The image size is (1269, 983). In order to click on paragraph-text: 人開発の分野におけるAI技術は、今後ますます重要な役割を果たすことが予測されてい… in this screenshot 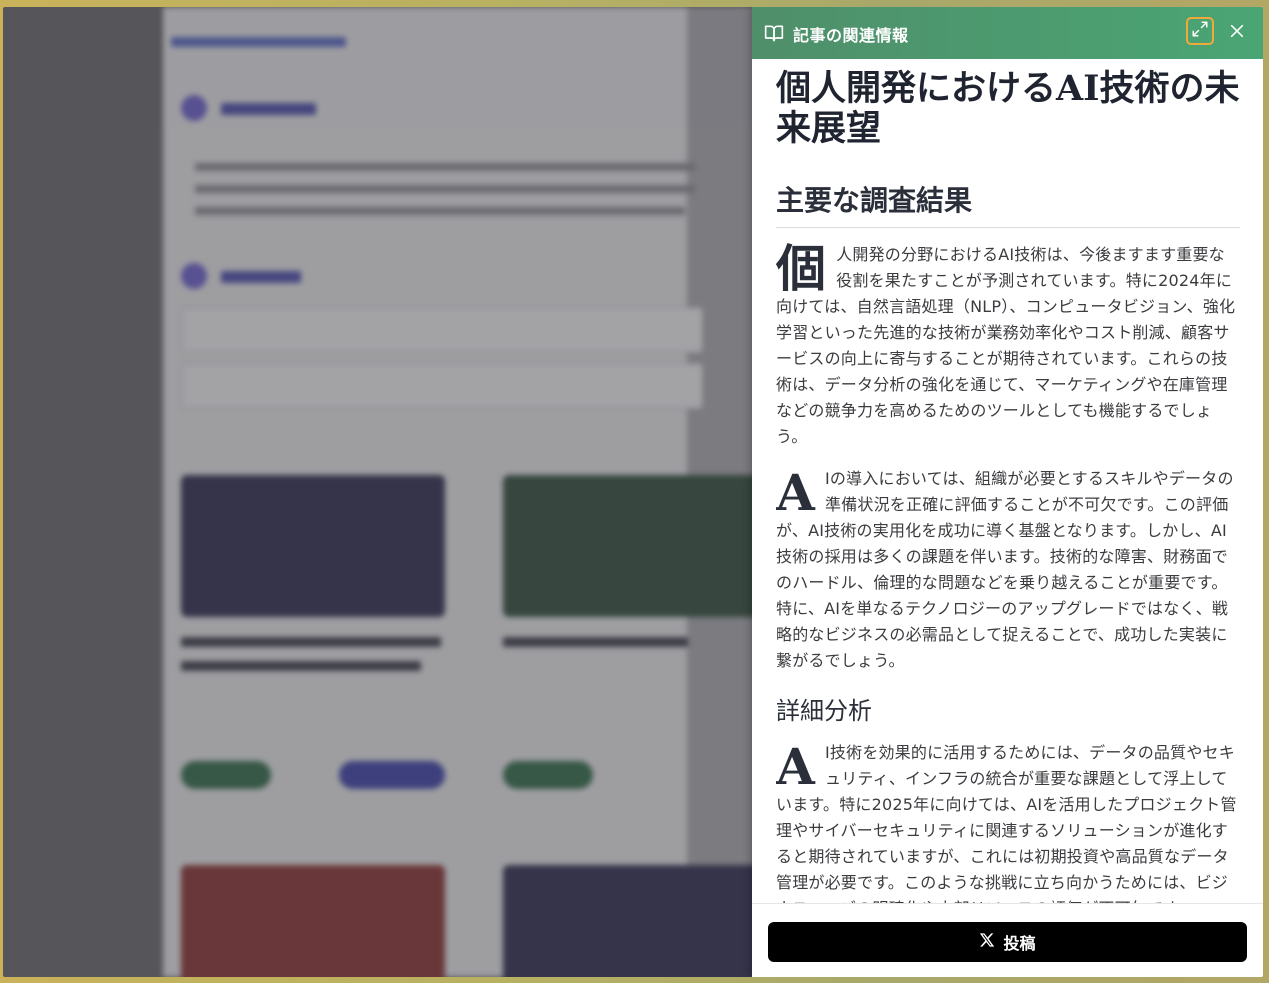, I will do `click(1006, 345)`.